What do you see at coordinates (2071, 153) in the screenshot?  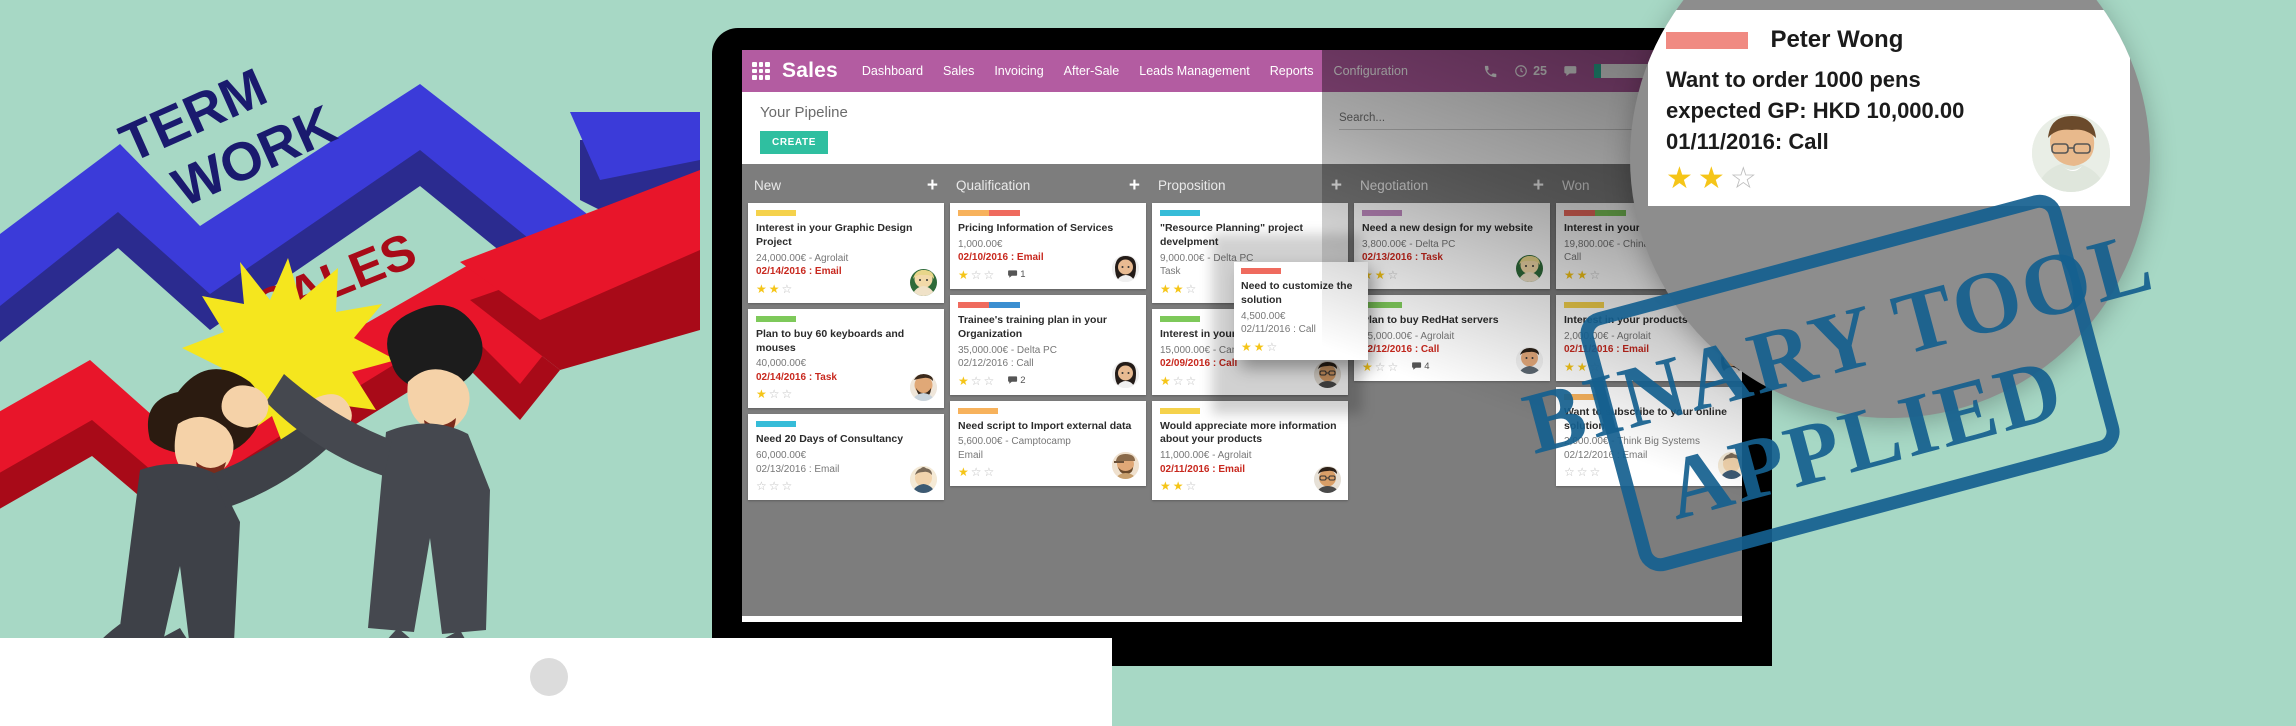 I see `avatar-glasses-smiling-man` at bounding box center [2071, 153].